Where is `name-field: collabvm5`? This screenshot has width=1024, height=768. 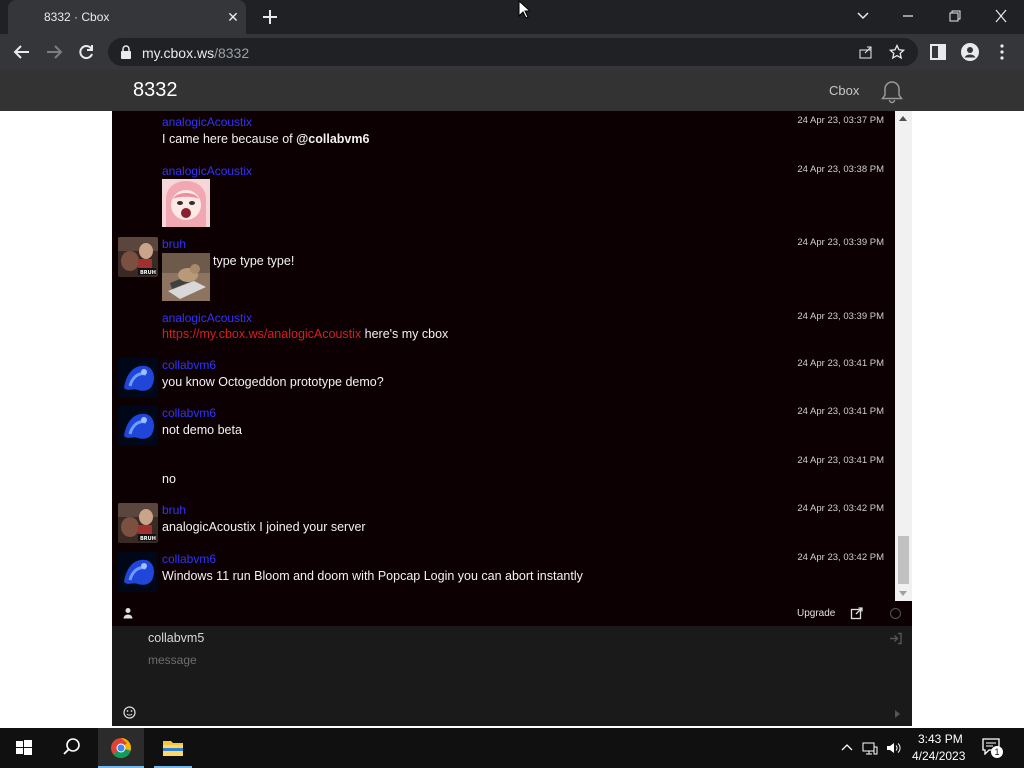
name-field: collabvm5 is located at coordinates (176, 638).